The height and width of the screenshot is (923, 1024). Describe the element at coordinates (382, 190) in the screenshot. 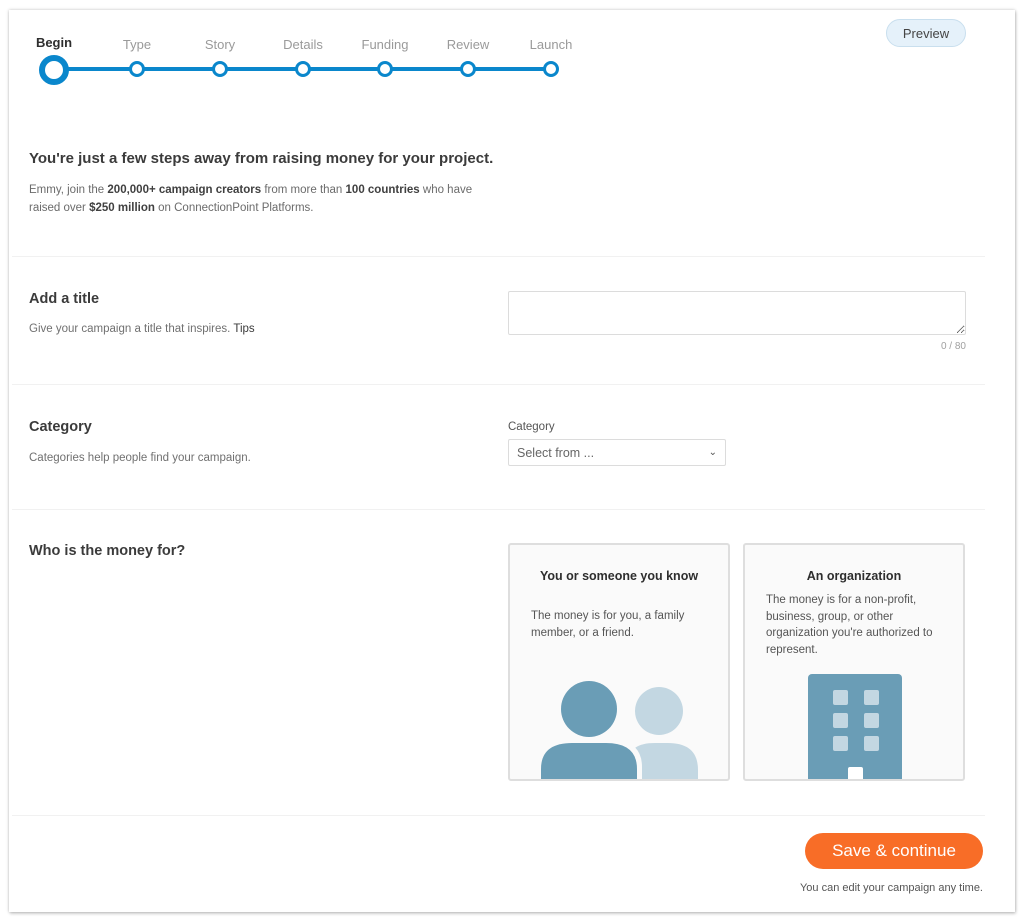

I see `intro-highlight-countries: 100 countries` at that location.